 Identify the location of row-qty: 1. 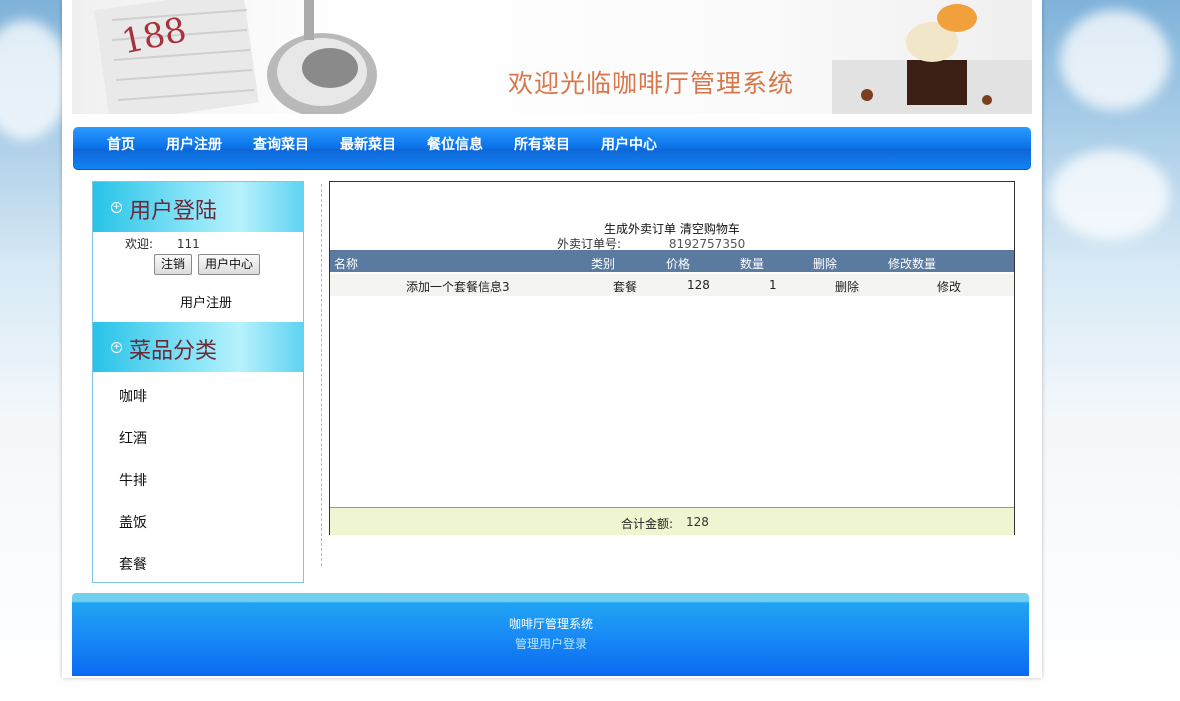
(773, 285).